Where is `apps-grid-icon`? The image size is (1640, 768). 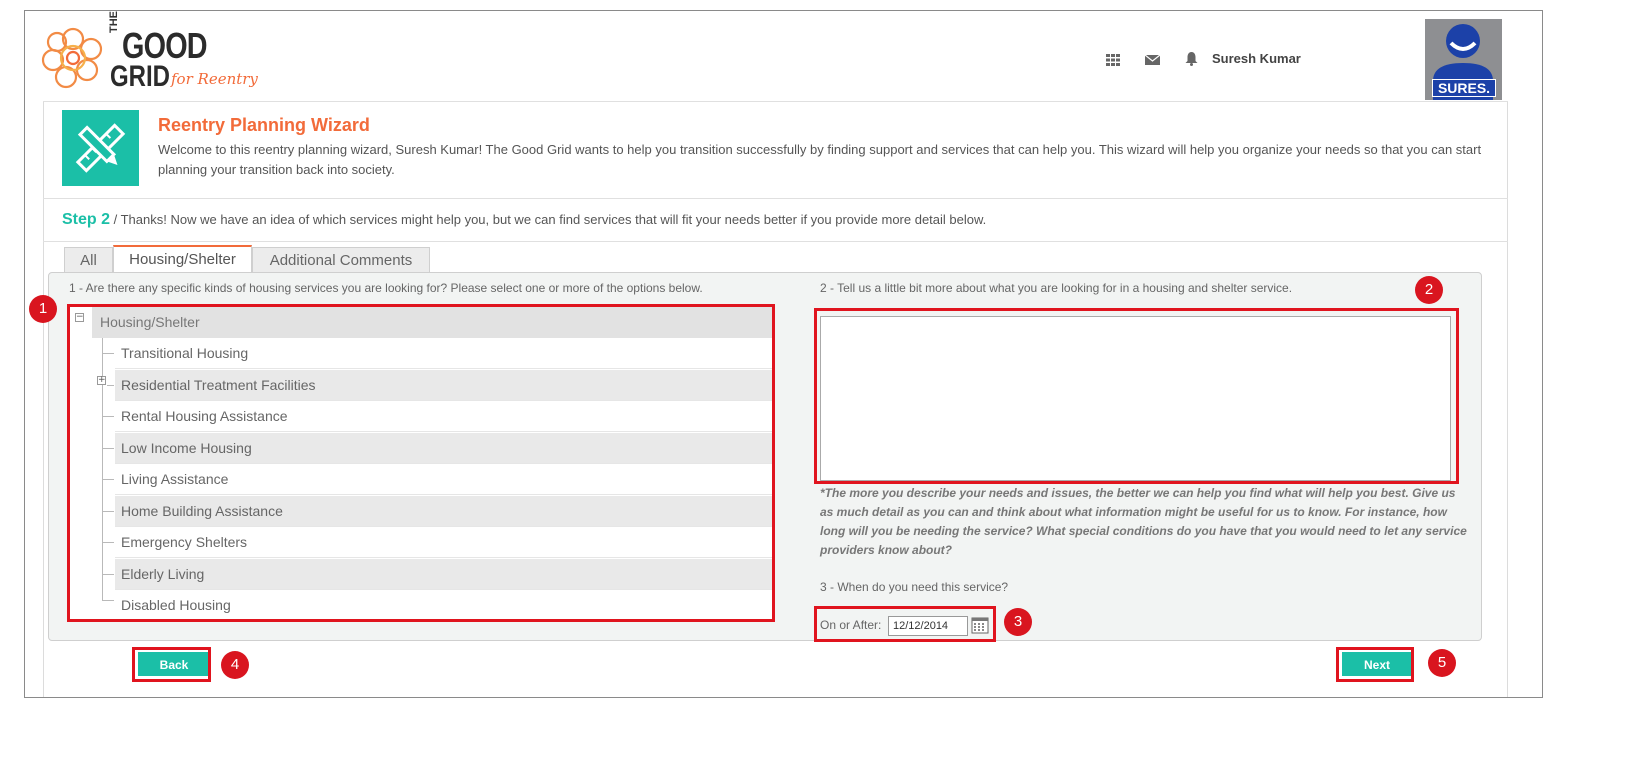
apps-grid-icon is located at coordinates (1114, 58).